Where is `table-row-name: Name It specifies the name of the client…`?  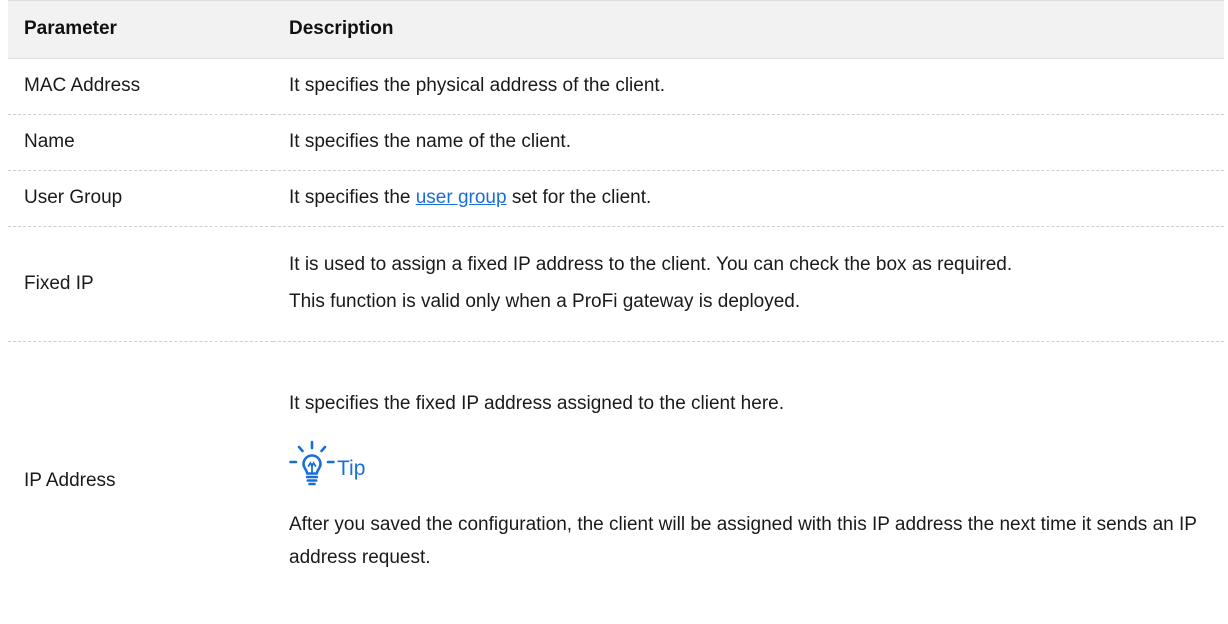
table-row-name: Name It specifies the name of the client… is located at coordinates (616, 142).